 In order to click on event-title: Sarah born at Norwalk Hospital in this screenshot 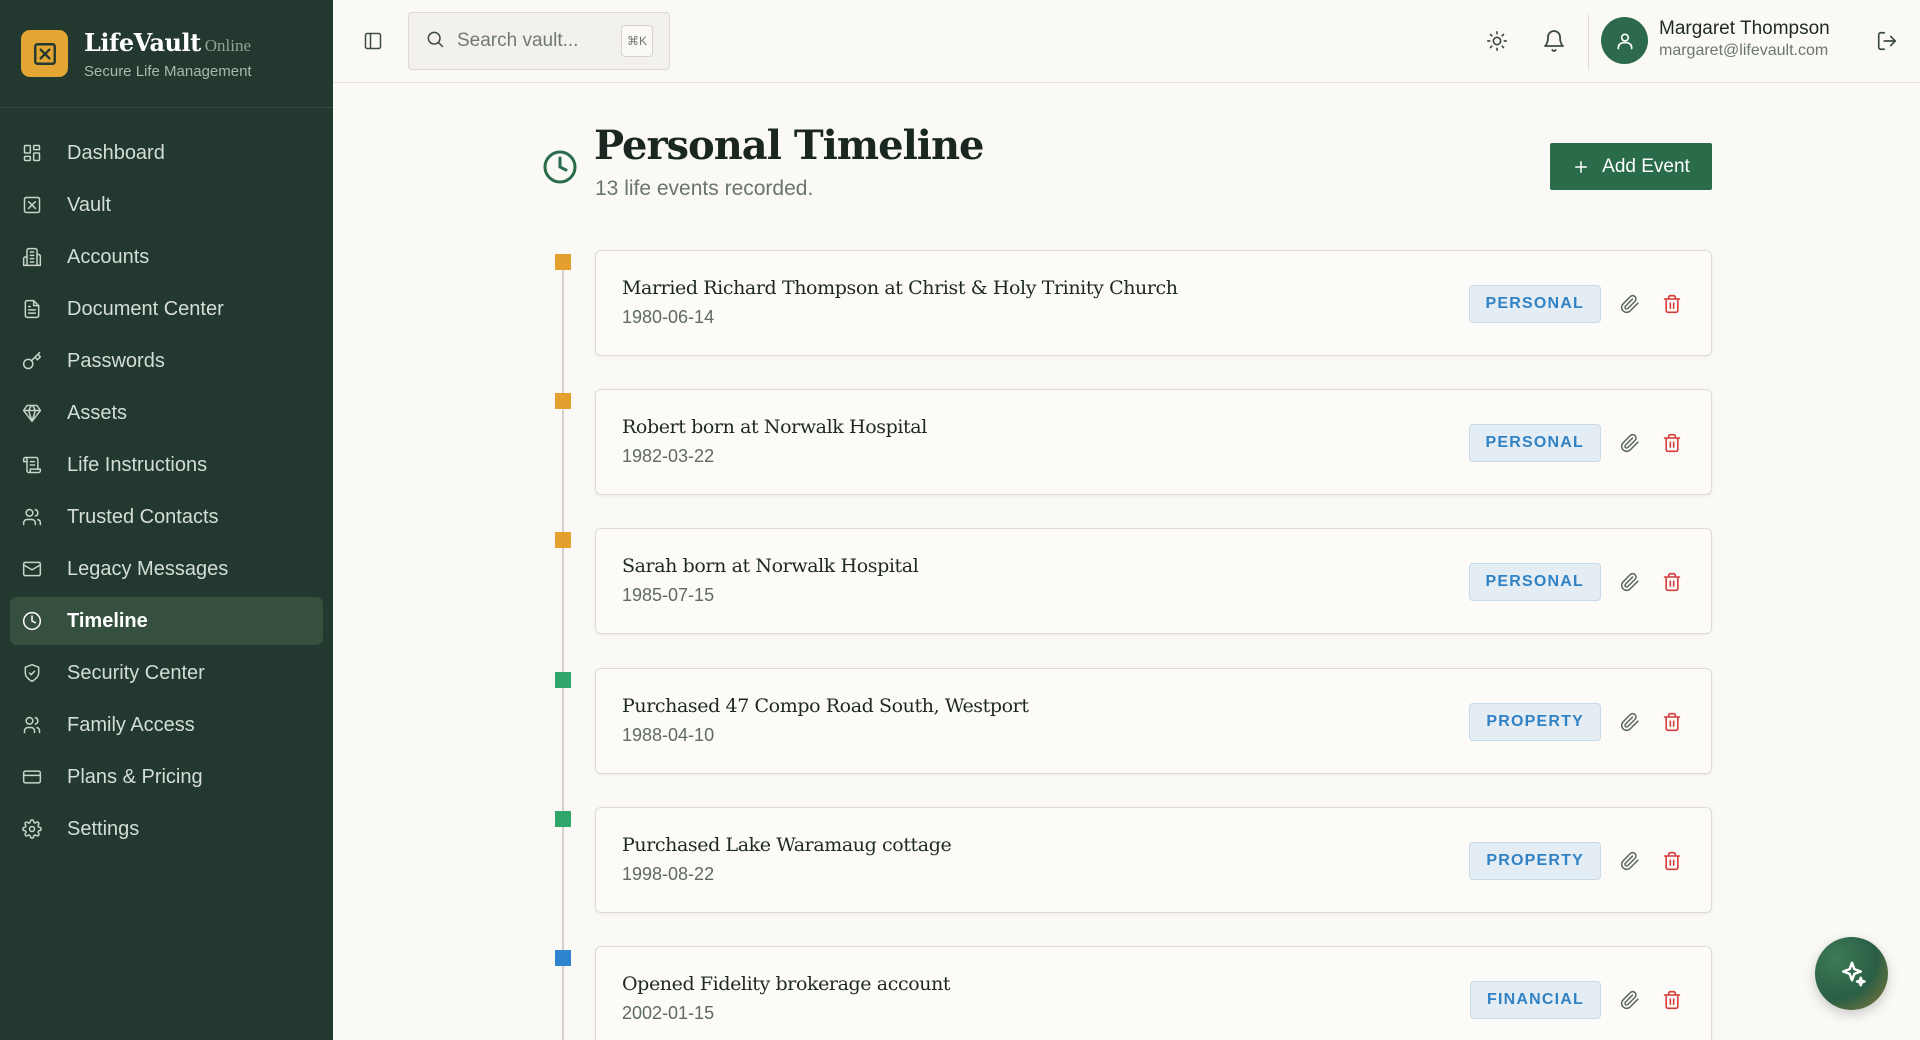, I will do `click(770, 566)`.